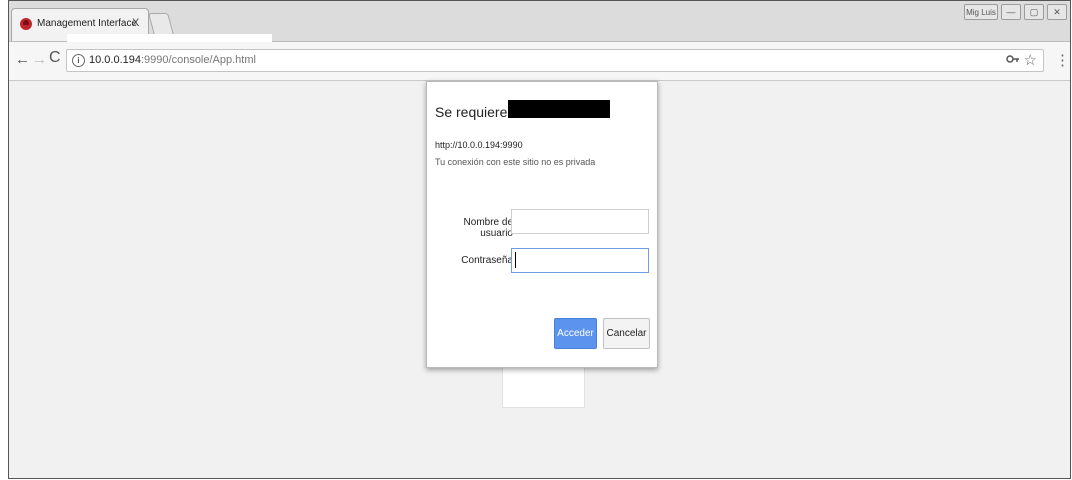 Image resolution: width=1072 pixels, height=480 pixels. Describe the element at coordinates (575, 333) in the screenshot. I see `accept-button: Acceder` at that location.